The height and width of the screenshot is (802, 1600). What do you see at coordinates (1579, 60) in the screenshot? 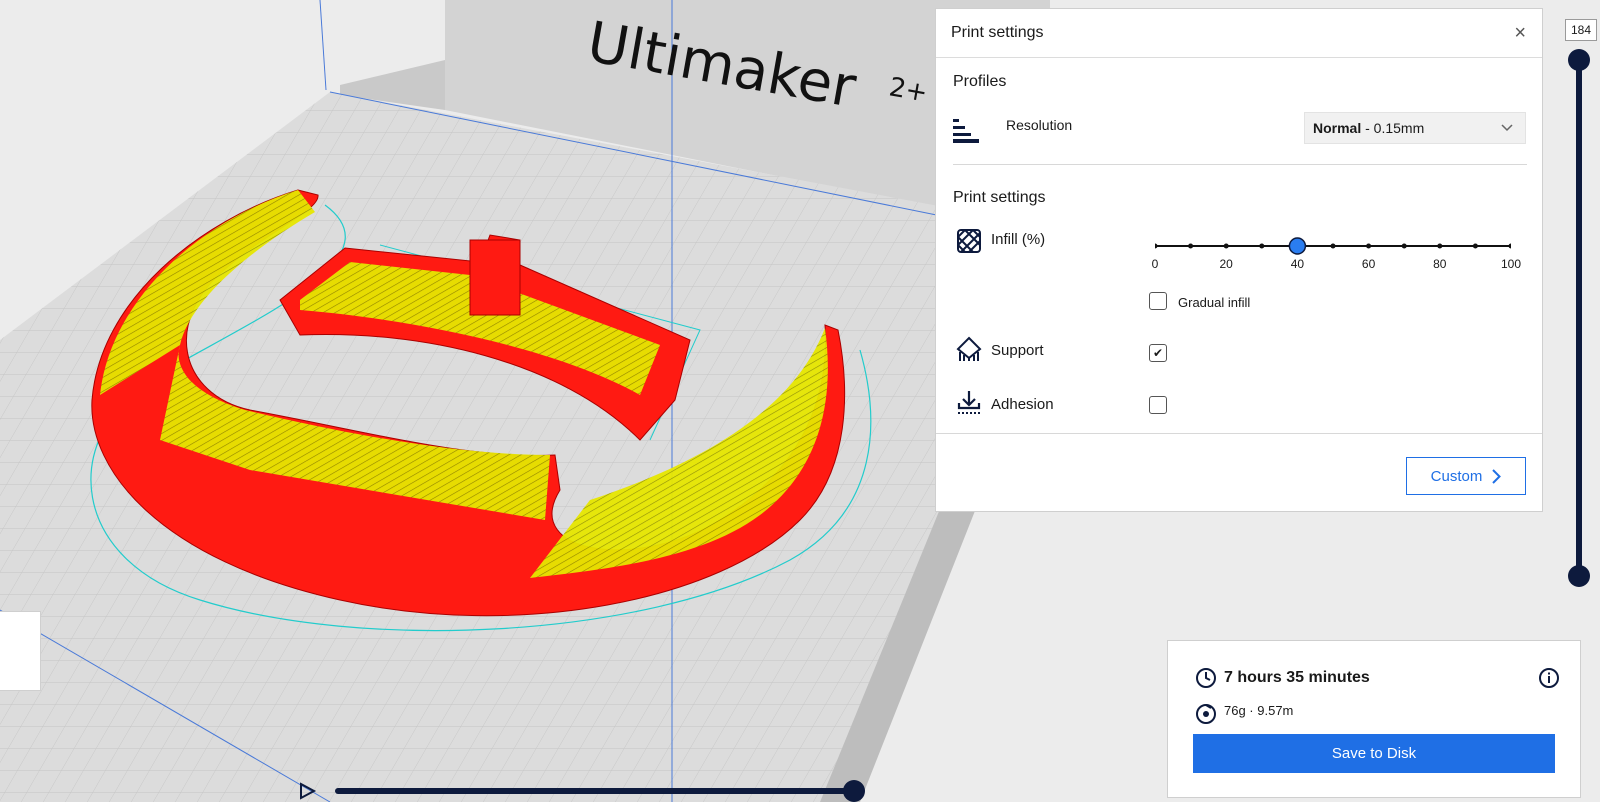
I see `layer-slider-top-handle` at bounding box center [1579, 60].